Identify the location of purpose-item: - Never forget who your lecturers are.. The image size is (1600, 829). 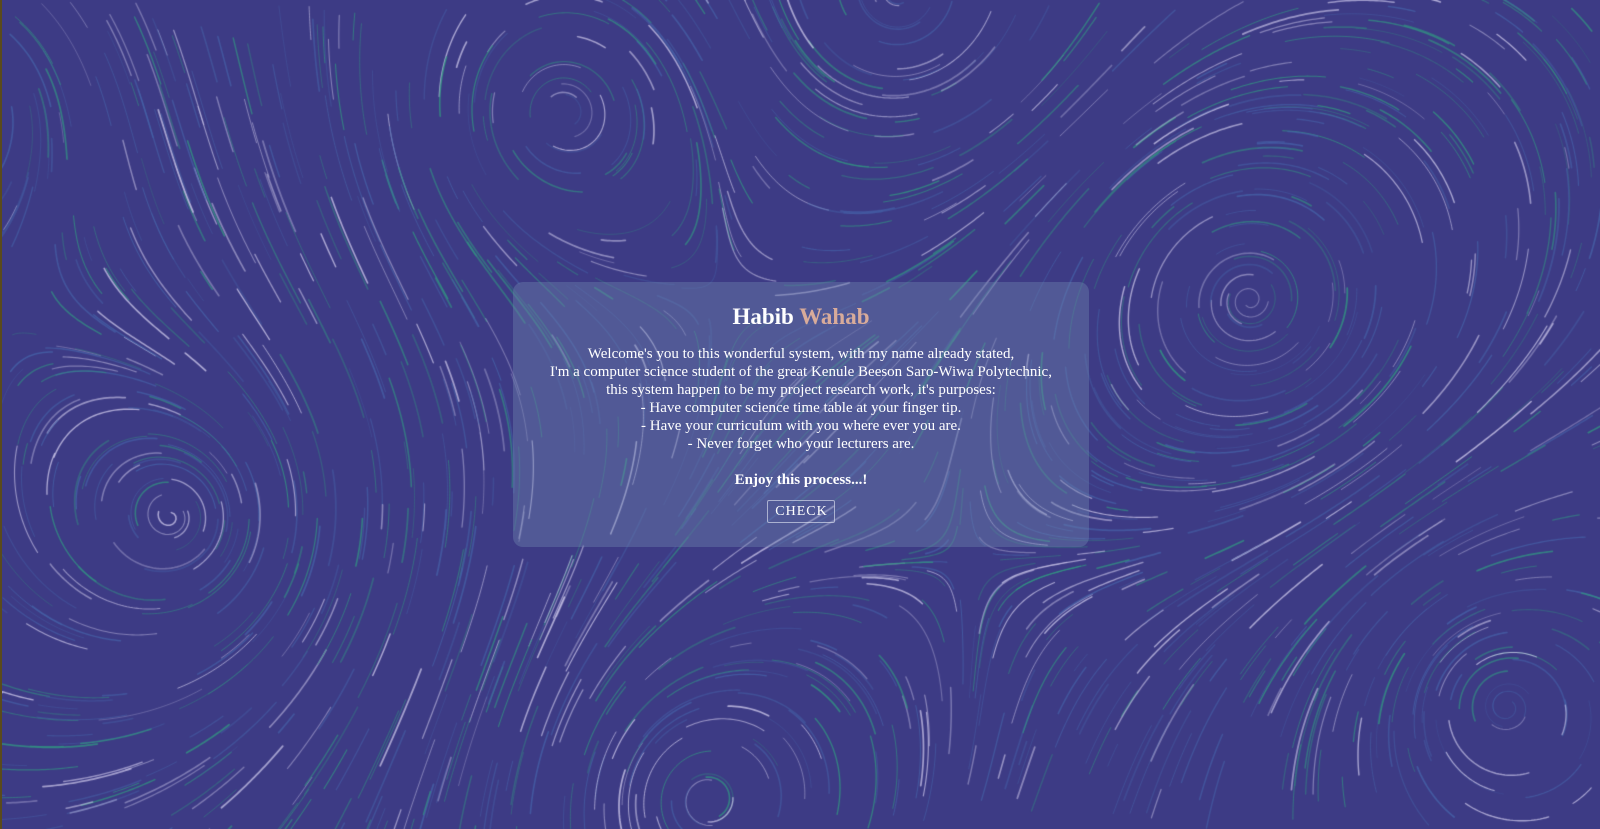
(801, 444).